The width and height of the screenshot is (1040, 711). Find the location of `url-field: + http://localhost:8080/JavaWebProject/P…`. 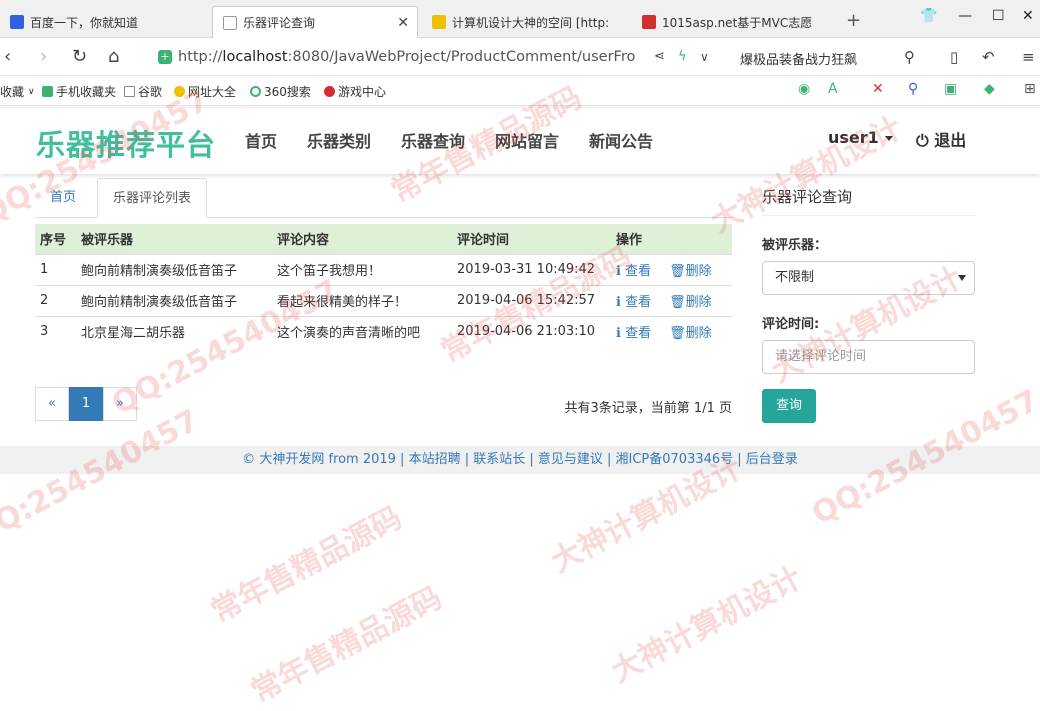

url-field: + http://localhost:8080/JavaWebProject/P… is located at coordinates (438, 57).